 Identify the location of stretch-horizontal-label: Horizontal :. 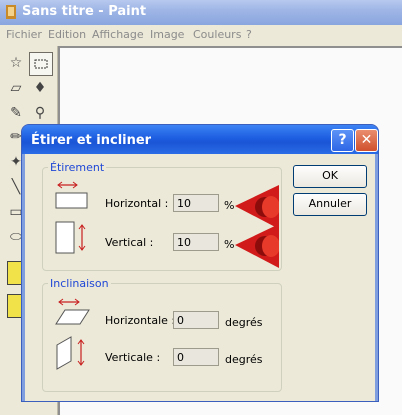
(137, 203).